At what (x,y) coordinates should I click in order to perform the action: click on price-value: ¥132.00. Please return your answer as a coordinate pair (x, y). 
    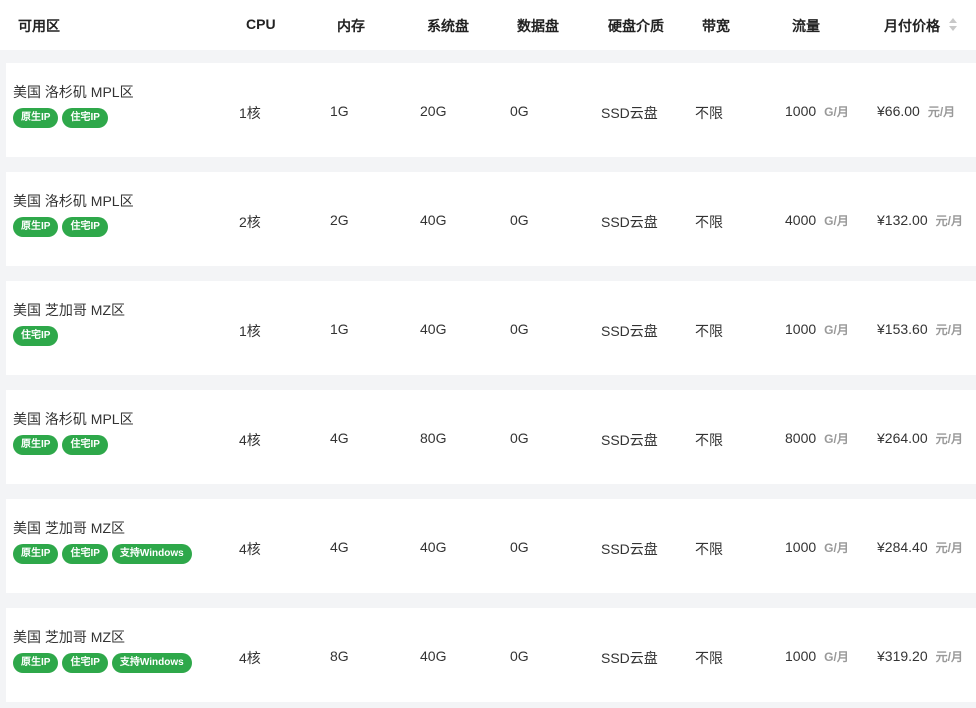
    Looking at the image, I should click on (902, 220).